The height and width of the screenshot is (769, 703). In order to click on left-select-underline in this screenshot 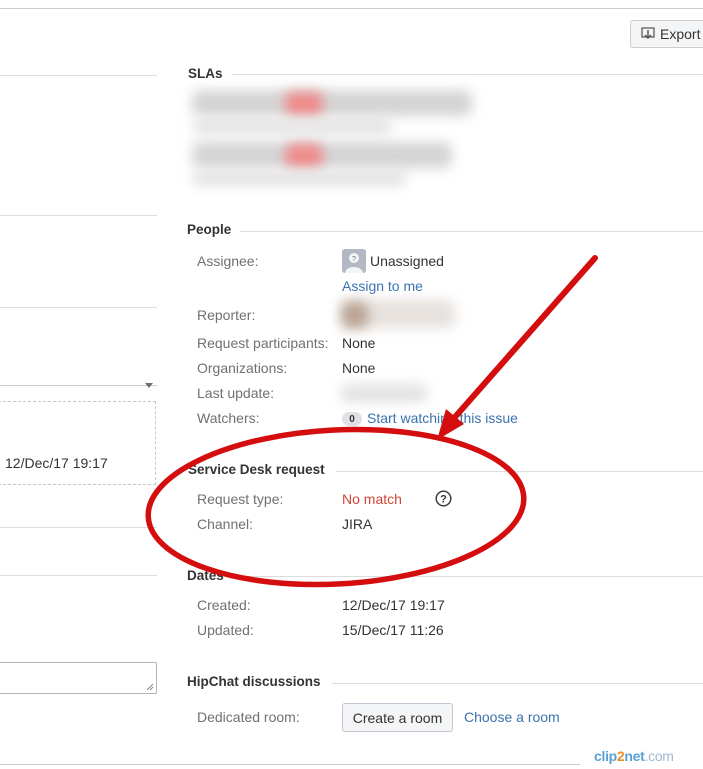, I will do `click(78, 385)`.